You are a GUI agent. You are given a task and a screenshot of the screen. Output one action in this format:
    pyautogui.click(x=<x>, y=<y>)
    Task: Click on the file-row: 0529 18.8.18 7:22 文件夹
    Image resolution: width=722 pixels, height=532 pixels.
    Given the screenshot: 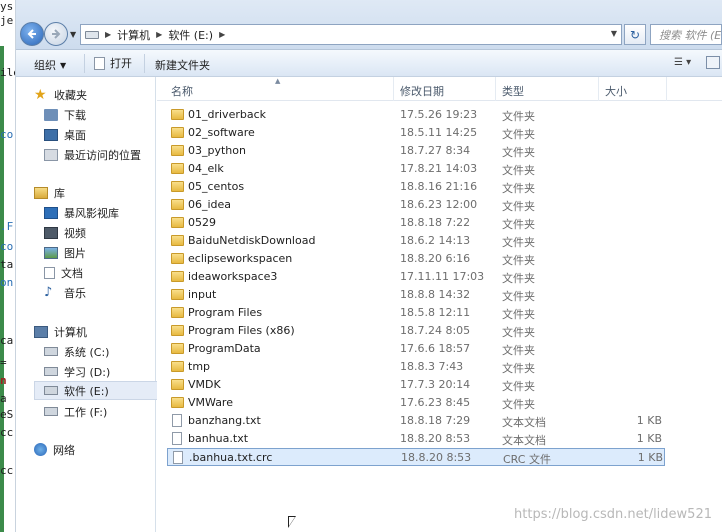 What is the action you would take?
    pyautogui.click(x=417, y=223)
    